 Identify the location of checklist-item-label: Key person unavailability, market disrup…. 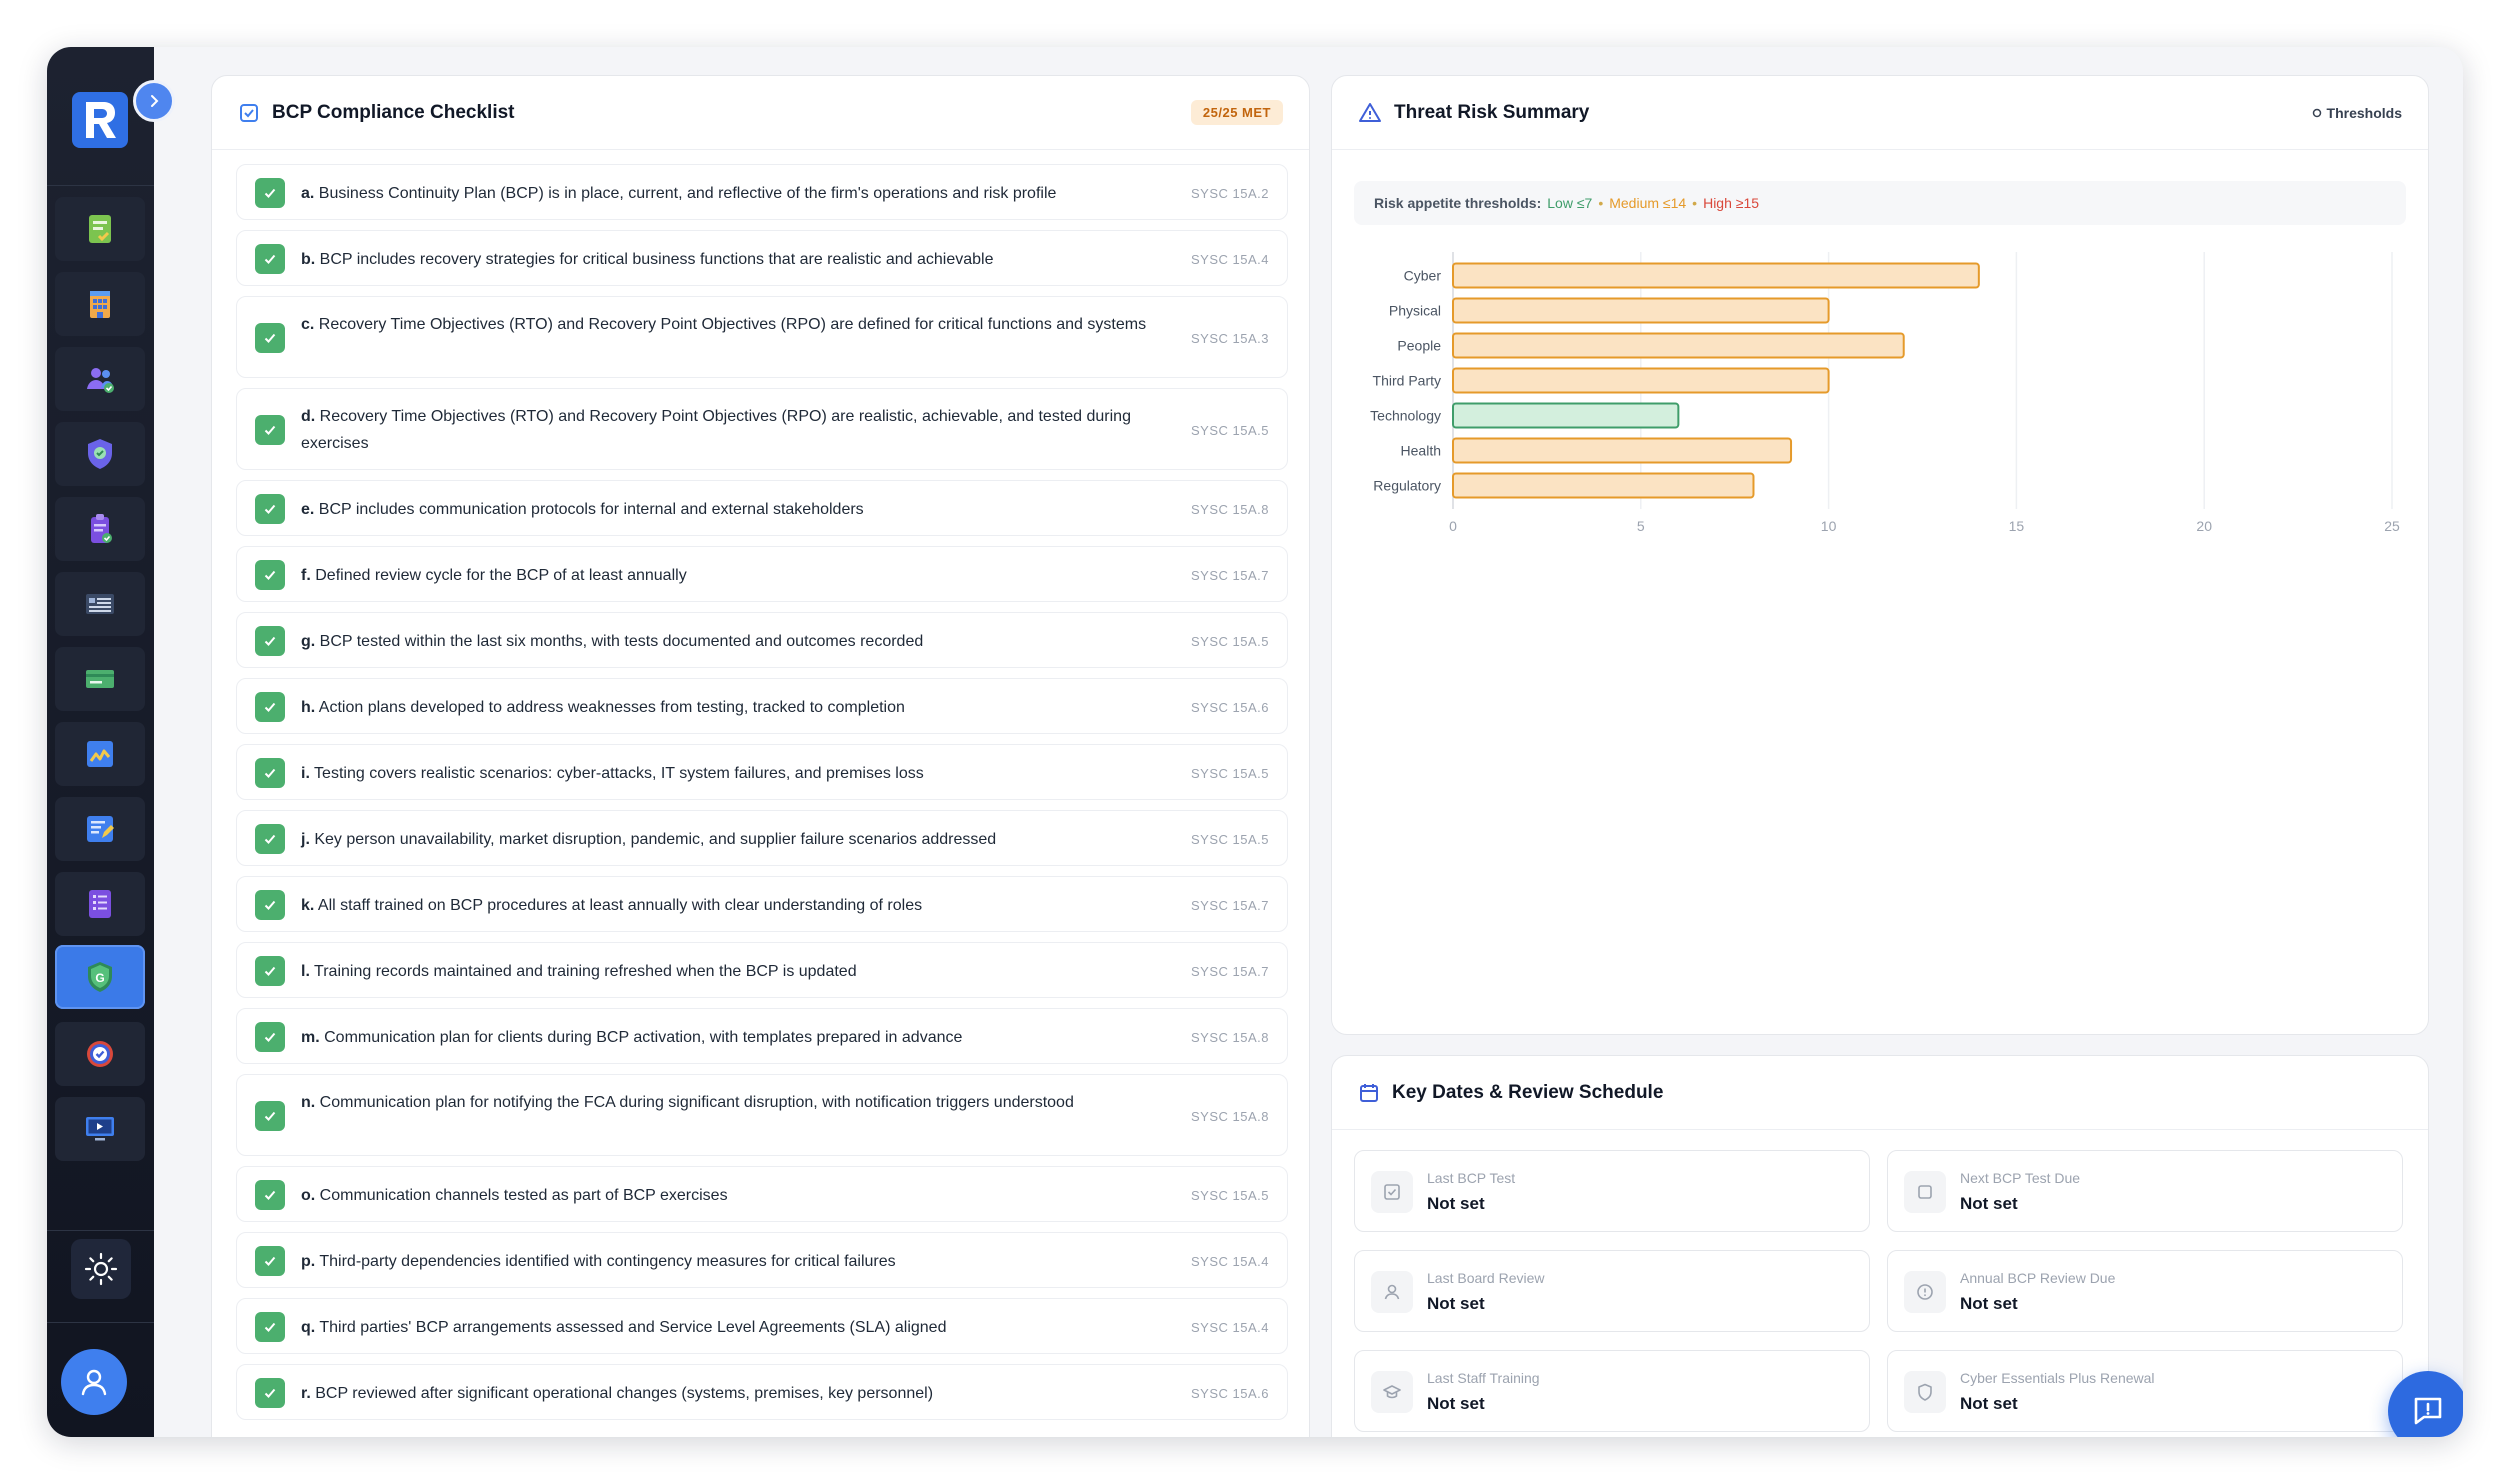
(655, 839).